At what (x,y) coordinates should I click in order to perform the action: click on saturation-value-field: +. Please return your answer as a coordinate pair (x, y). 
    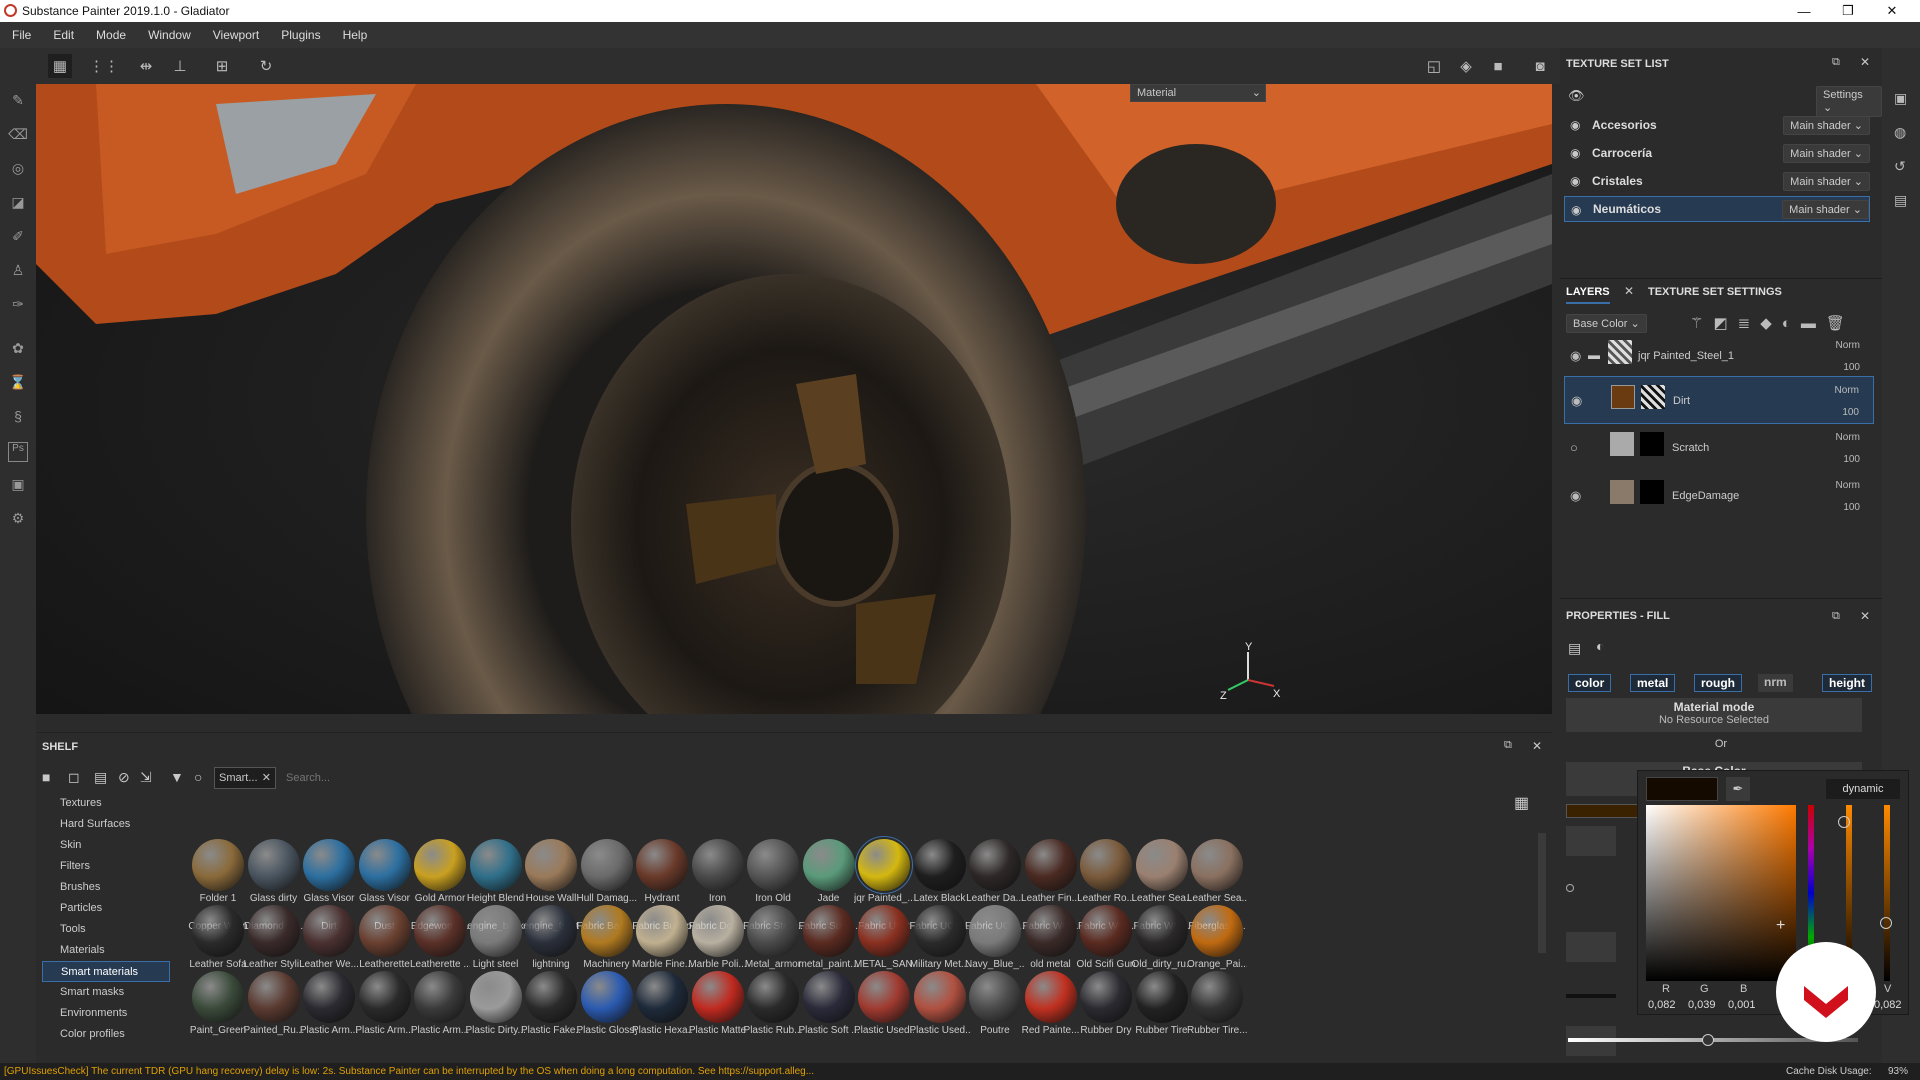
    Looking at the image, I should click on (1721, 893).